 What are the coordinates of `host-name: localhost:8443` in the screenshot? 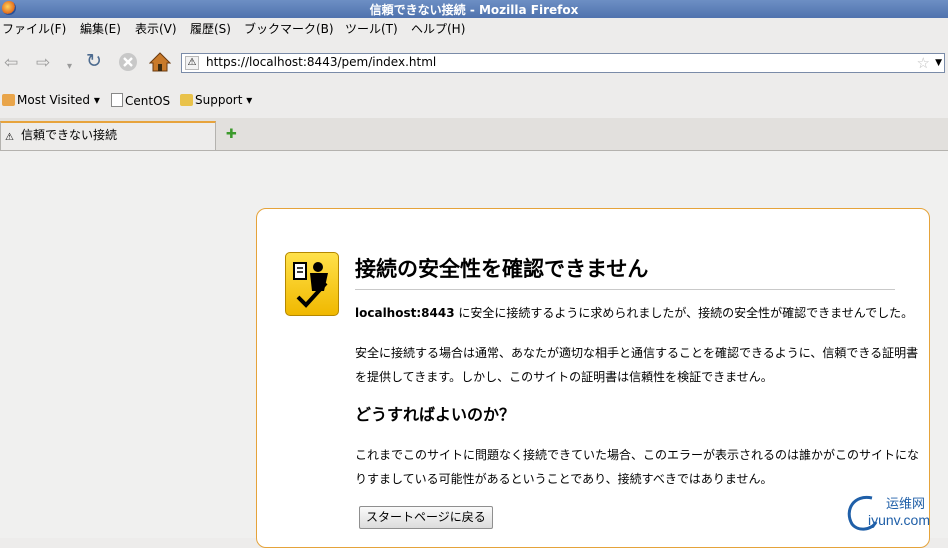 It's located at (405, 313).